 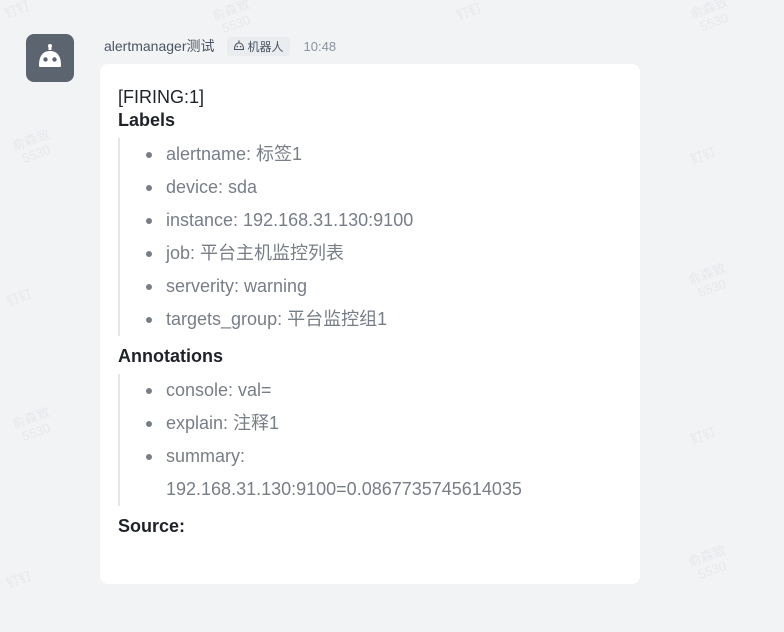 What do you see at coordinates (384, 187) in the screenshot?
I see `list-item: device: sda` at bounding box center [384, 187].